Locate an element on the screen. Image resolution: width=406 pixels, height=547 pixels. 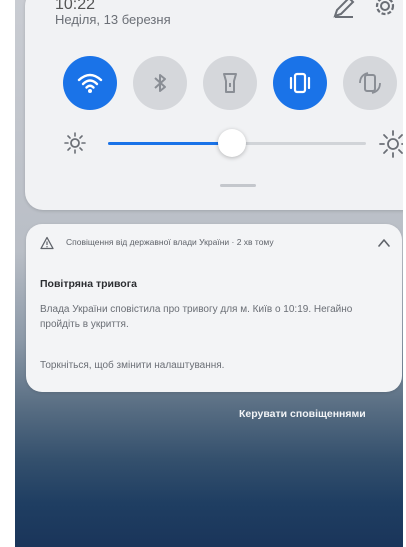
notification-title: Повітряна тривога is located at coordinates (88, 284).